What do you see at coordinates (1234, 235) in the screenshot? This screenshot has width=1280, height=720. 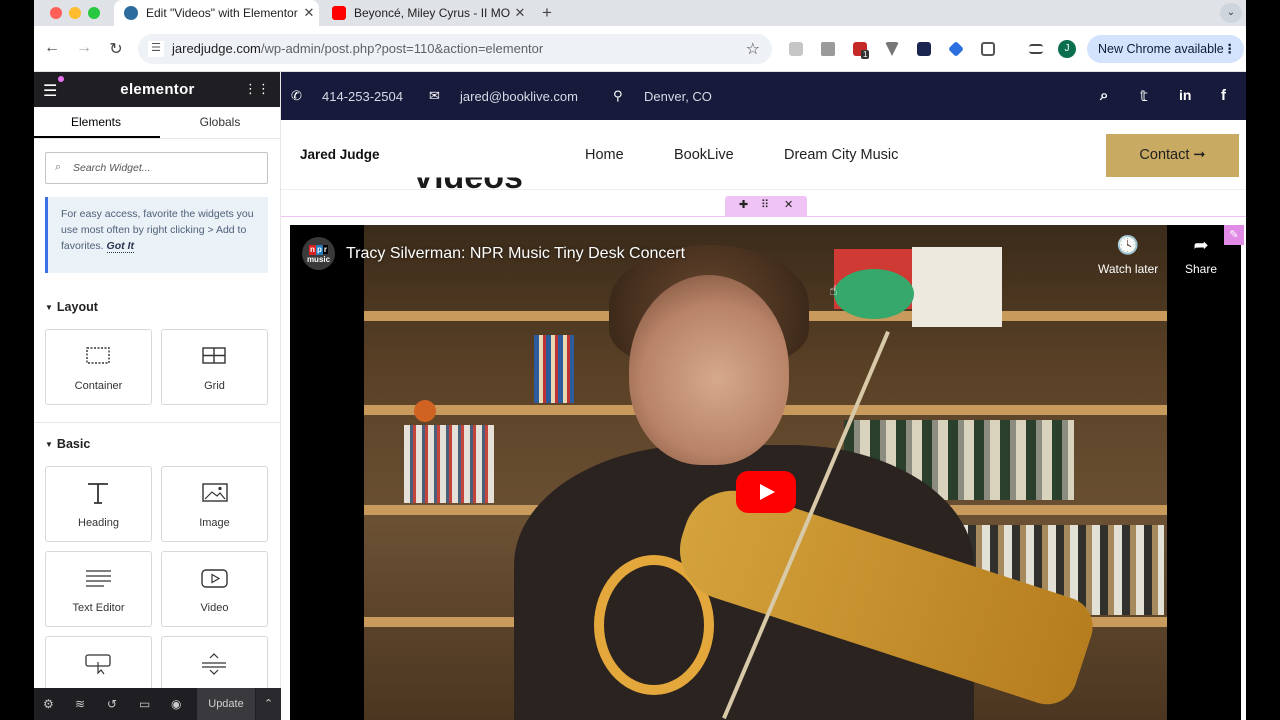 I see `edit-widget-pencil-icon: ✎` at bounding box center [1234, 235].